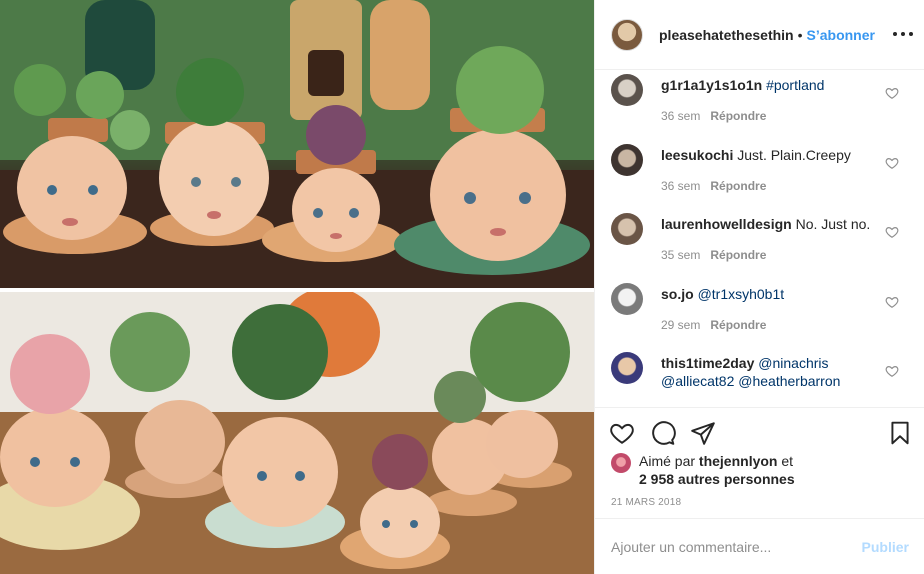 The height and width of the screenshot is (574, 924). What do you see at coordinates (726, 224) in the screenshot?
I see `comment-username: laurenhowelldesign` at bounding box center [726, 224].